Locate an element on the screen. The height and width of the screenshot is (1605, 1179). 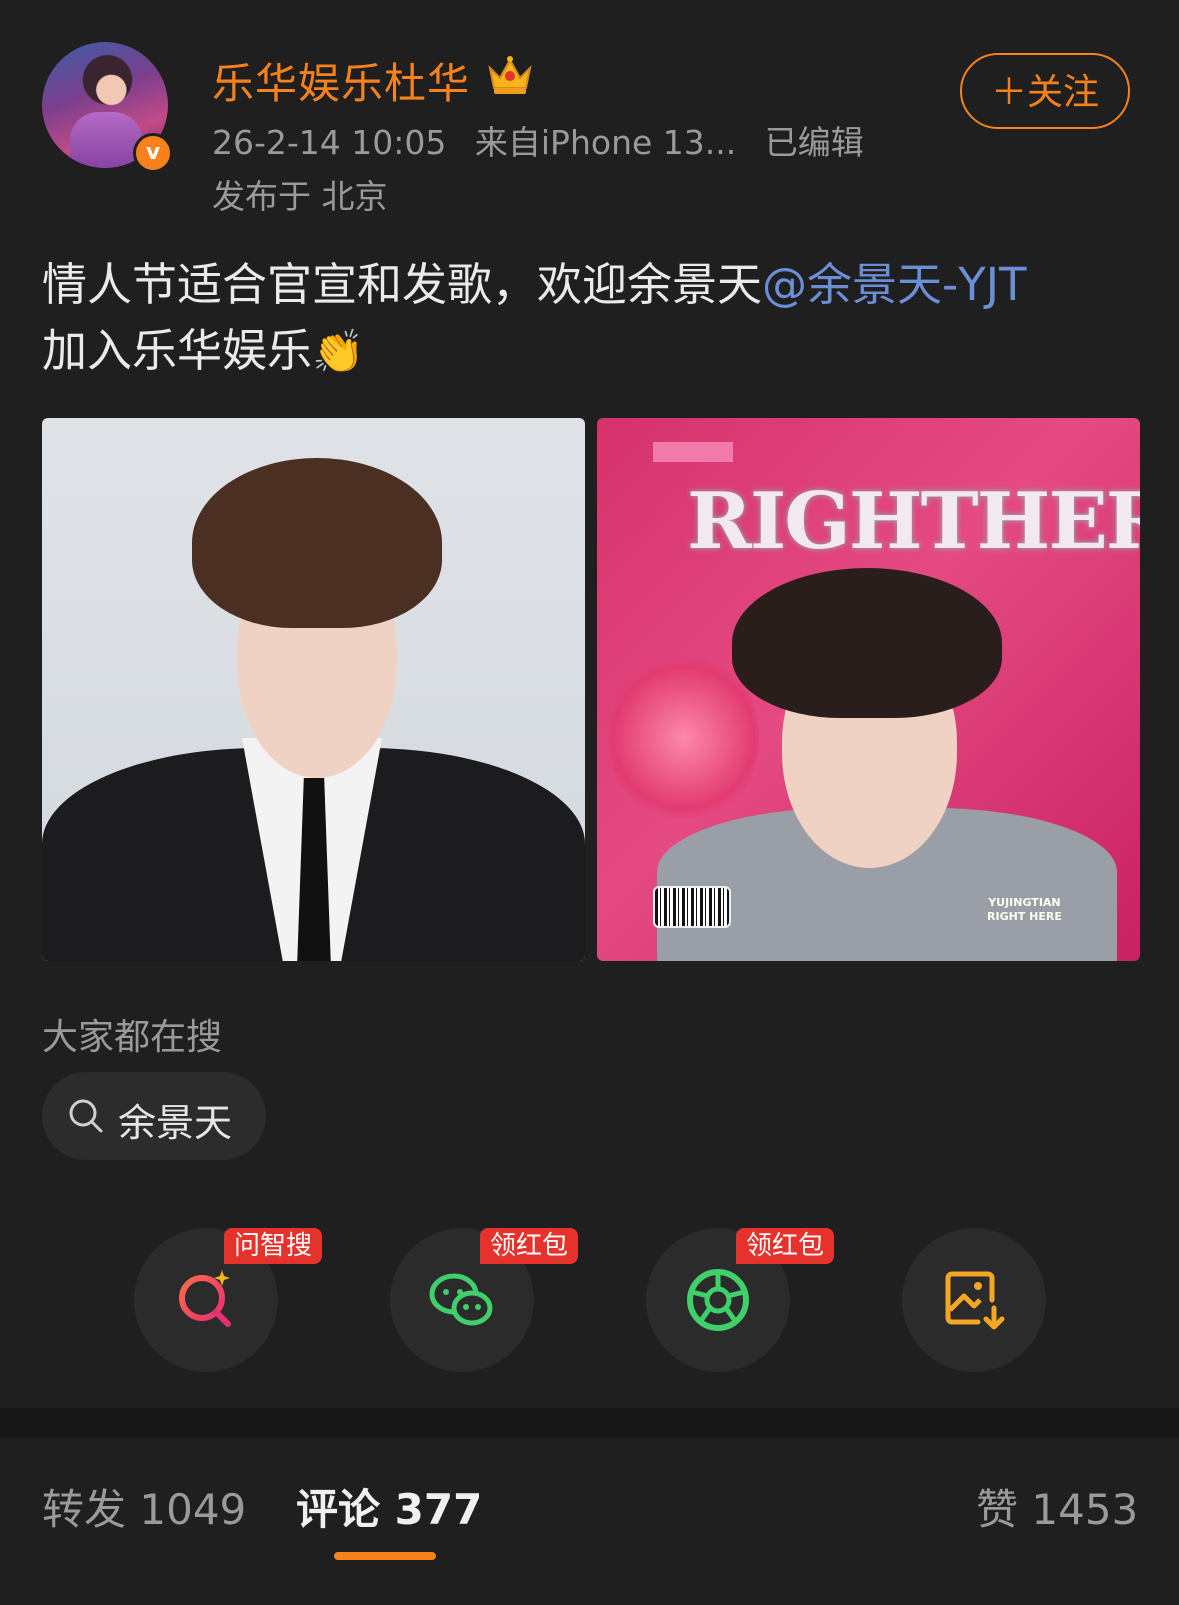
tab-comments-label: 评论 is located at coordinates (338, 1509).